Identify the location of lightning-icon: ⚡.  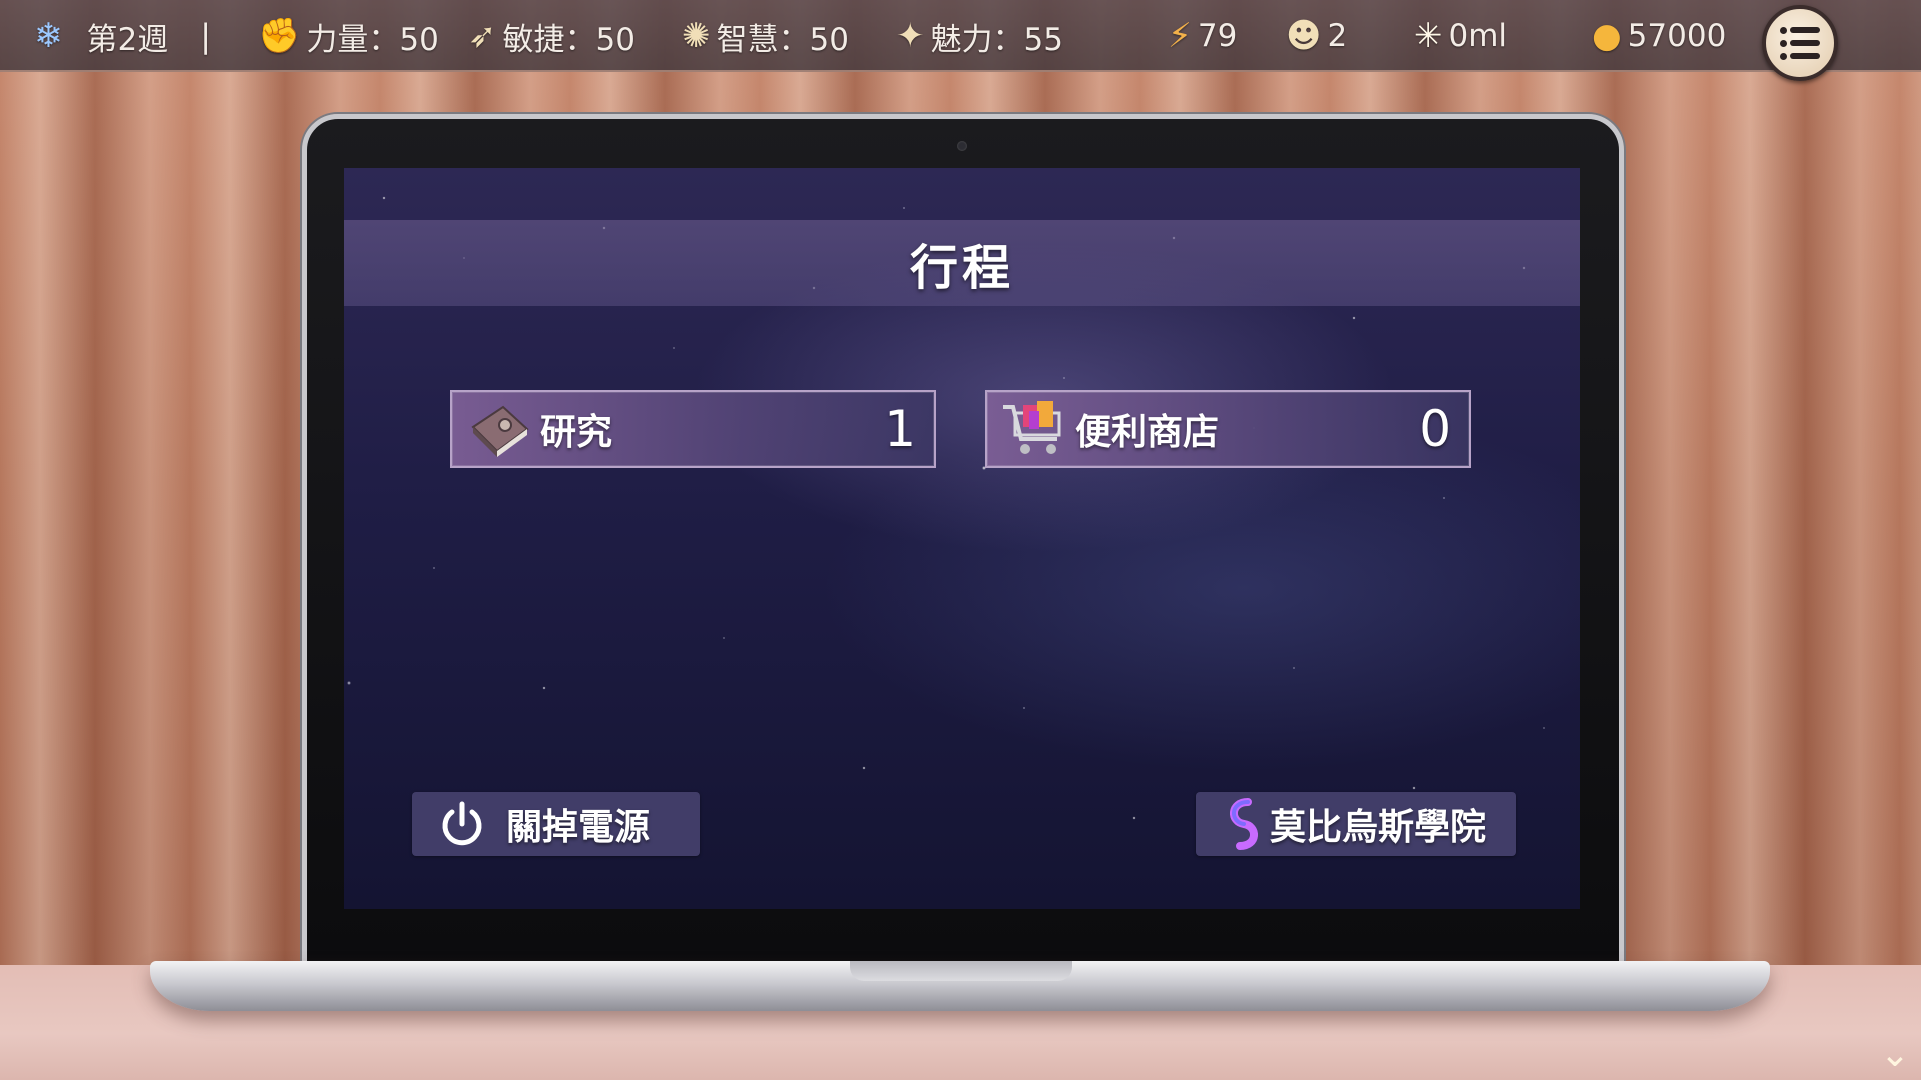
(1180, 36).